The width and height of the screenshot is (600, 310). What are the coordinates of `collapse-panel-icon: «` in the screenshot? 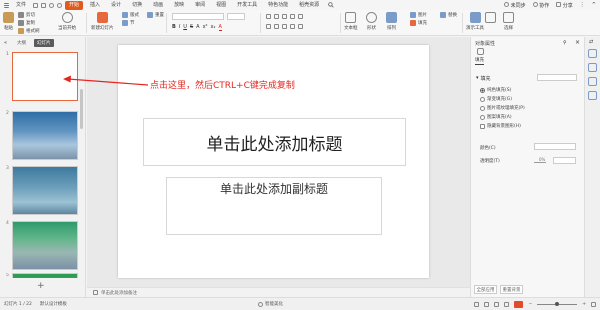 It's located at (6, 43).